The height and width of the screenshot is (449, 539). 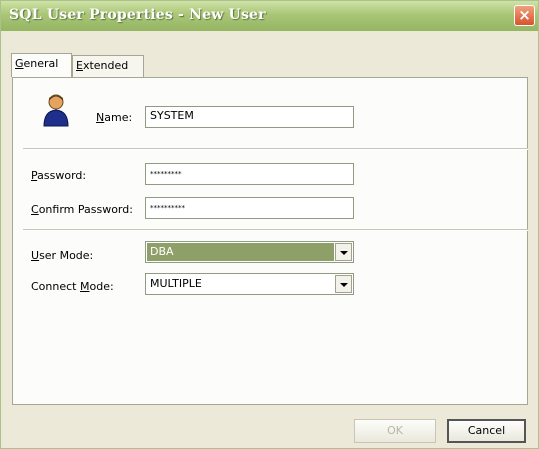 I want to click on tab-general: General, so click(x=41, y=65).